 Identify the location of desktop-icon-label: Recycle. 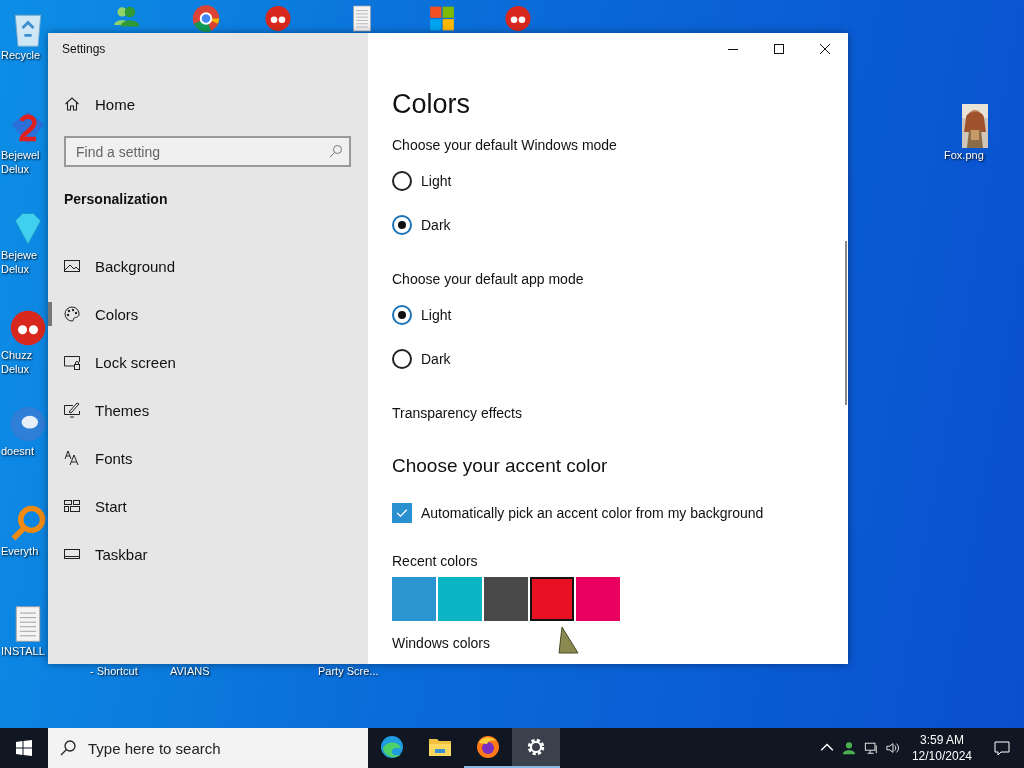
(21, 55).